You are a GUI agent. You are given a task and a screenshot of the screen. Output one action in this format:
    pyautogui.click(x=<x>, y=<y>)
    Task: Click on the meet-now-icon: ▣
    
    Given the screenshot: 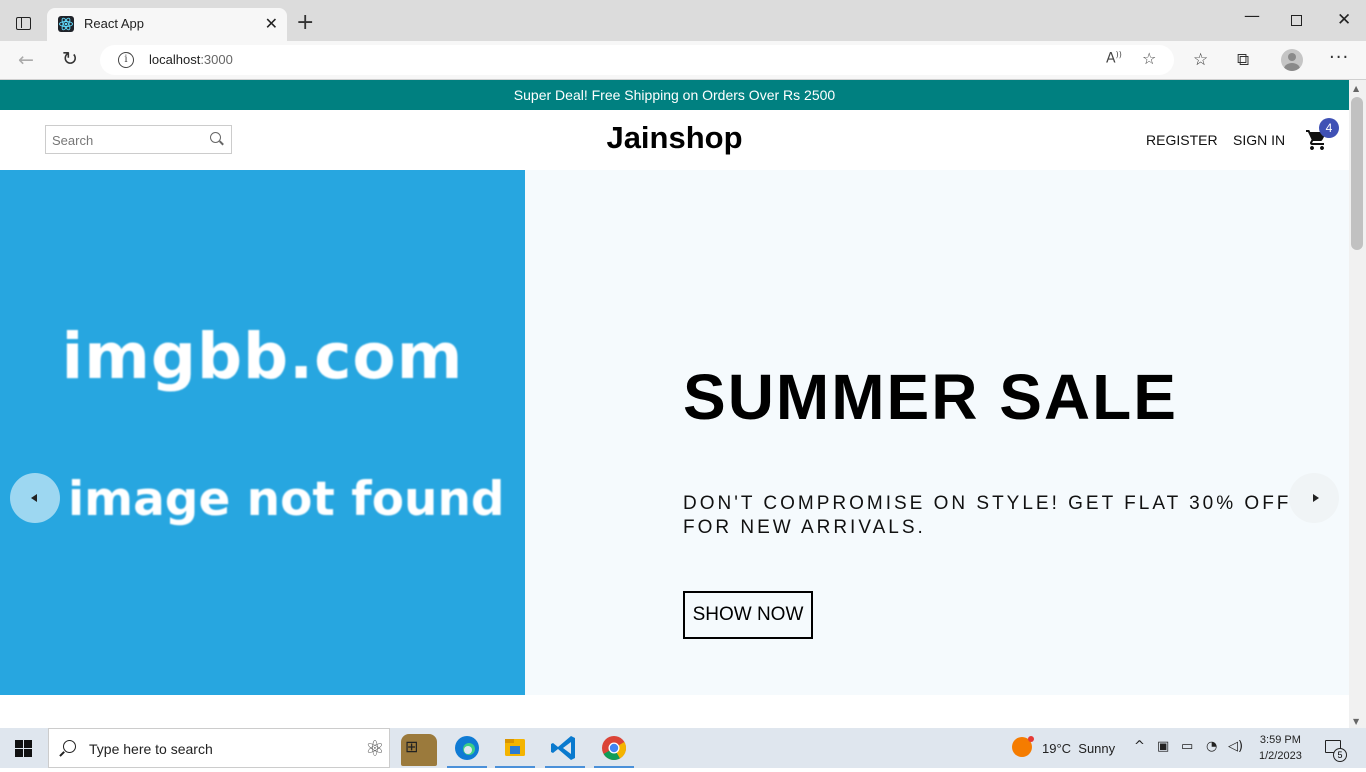 What is the action you would take?
    pyautogui.click(x=1163, y=746)
    